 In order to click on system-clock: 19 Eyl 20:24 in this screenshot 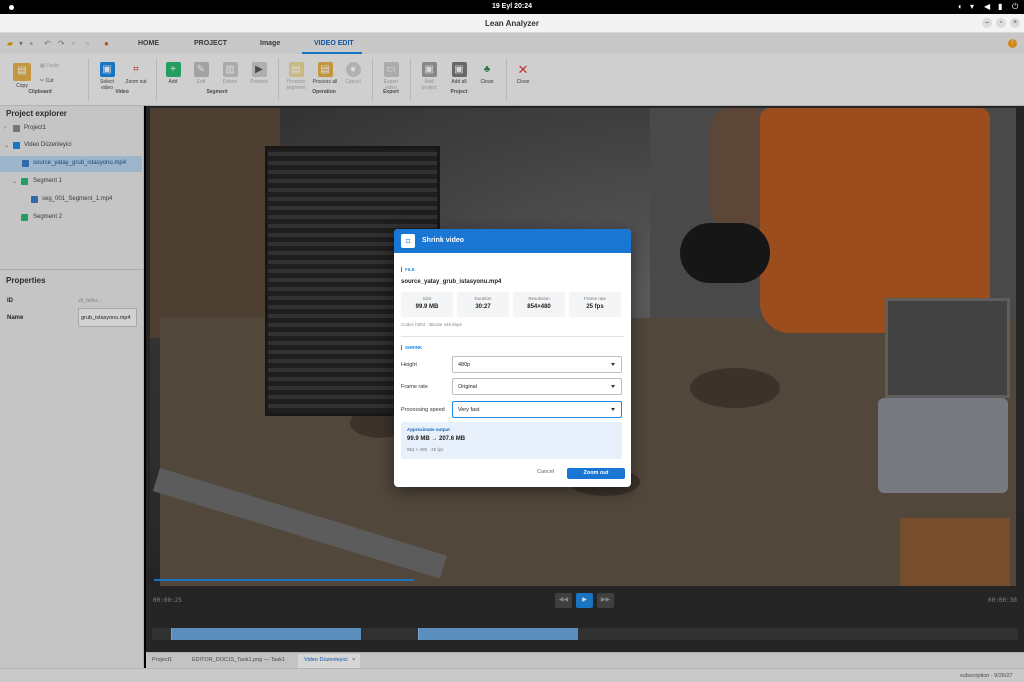, I will do `click(512, 6)`.